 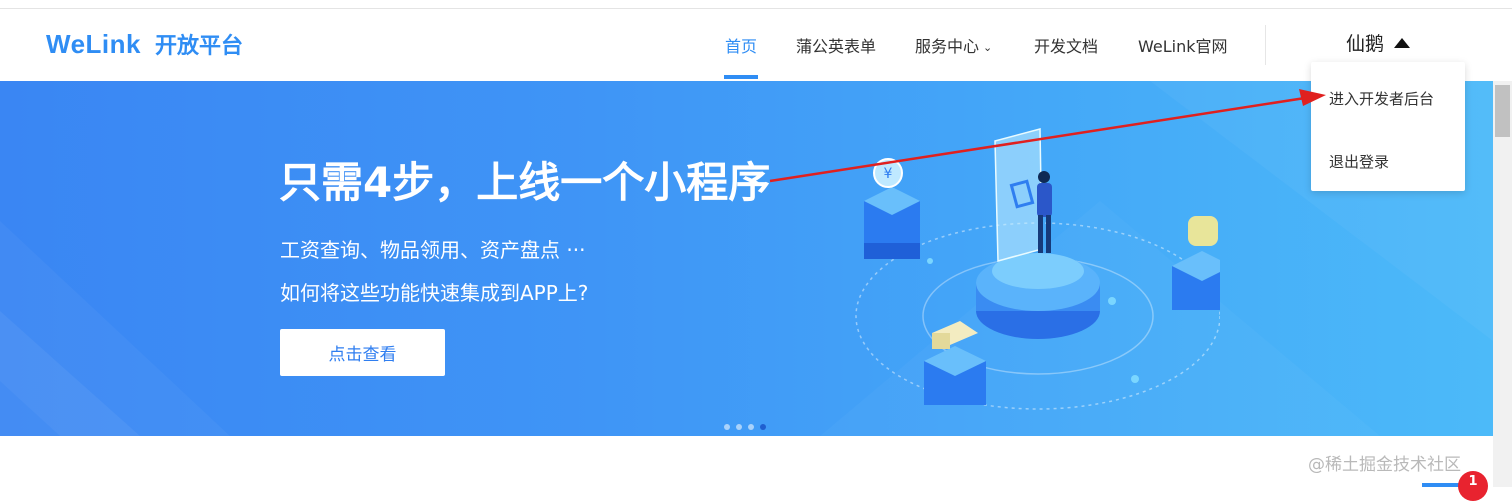 What do you see at coordinates (1473, 481) in the screenshot?
I see `notification-count: 1` at bounding box center [1473, 481].